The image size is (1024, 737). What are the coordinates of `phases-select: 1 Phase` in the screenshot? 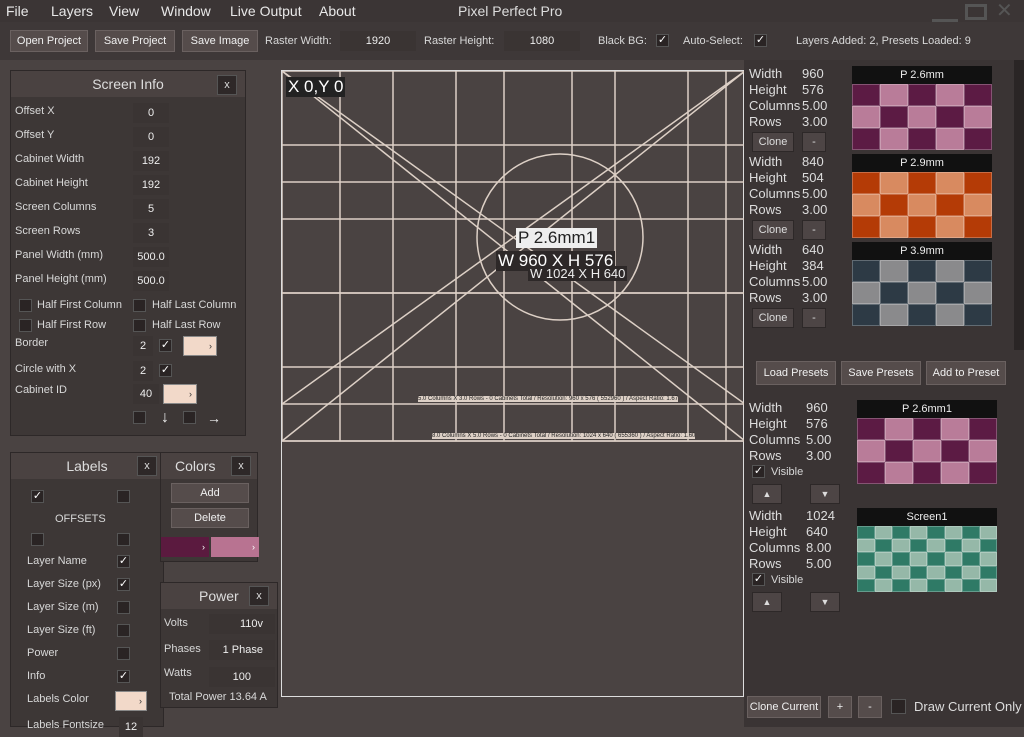 It's located at (242, 650).